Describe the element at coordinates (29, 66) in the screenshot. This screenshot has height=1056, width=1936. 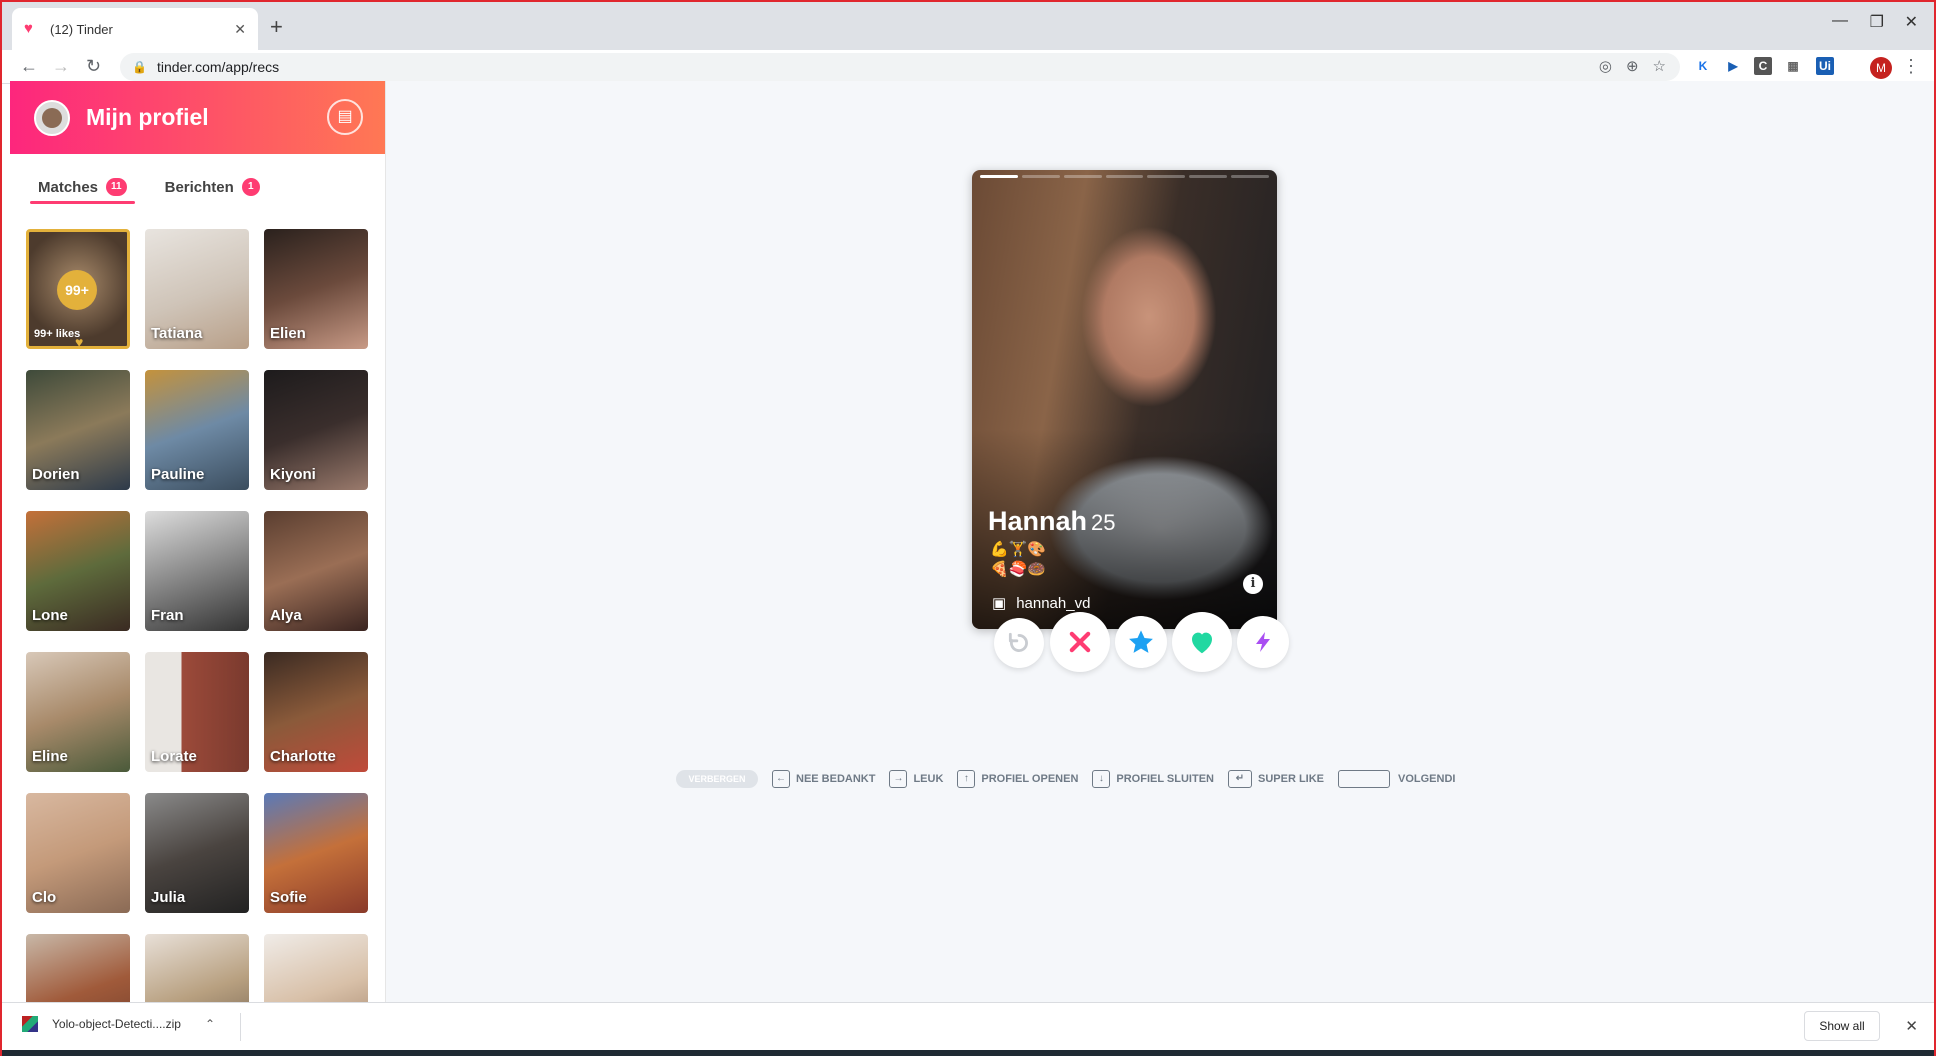
I see `back-icon: ←` at that location.